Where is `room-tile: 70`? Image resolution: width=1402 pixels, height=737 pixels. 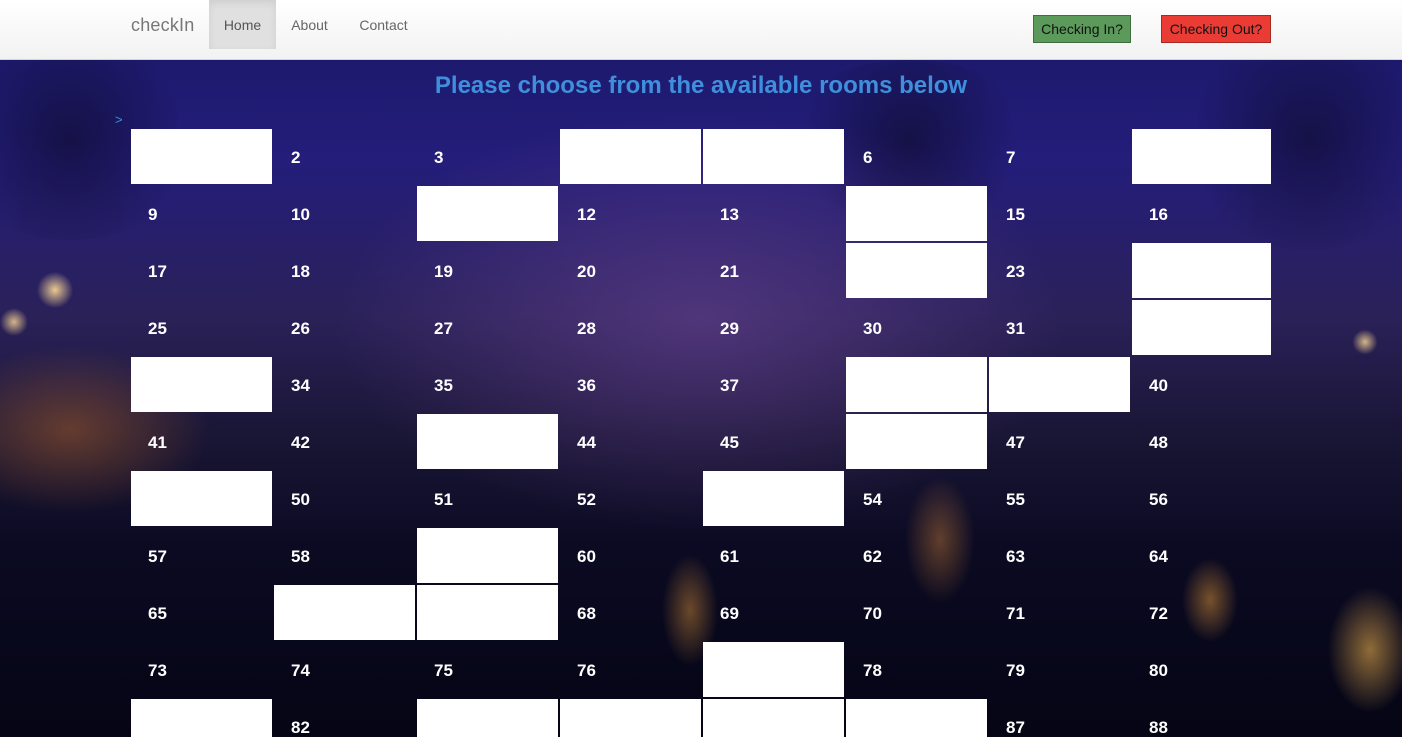
room-tile: 70 is located at coordinates (916, 612).